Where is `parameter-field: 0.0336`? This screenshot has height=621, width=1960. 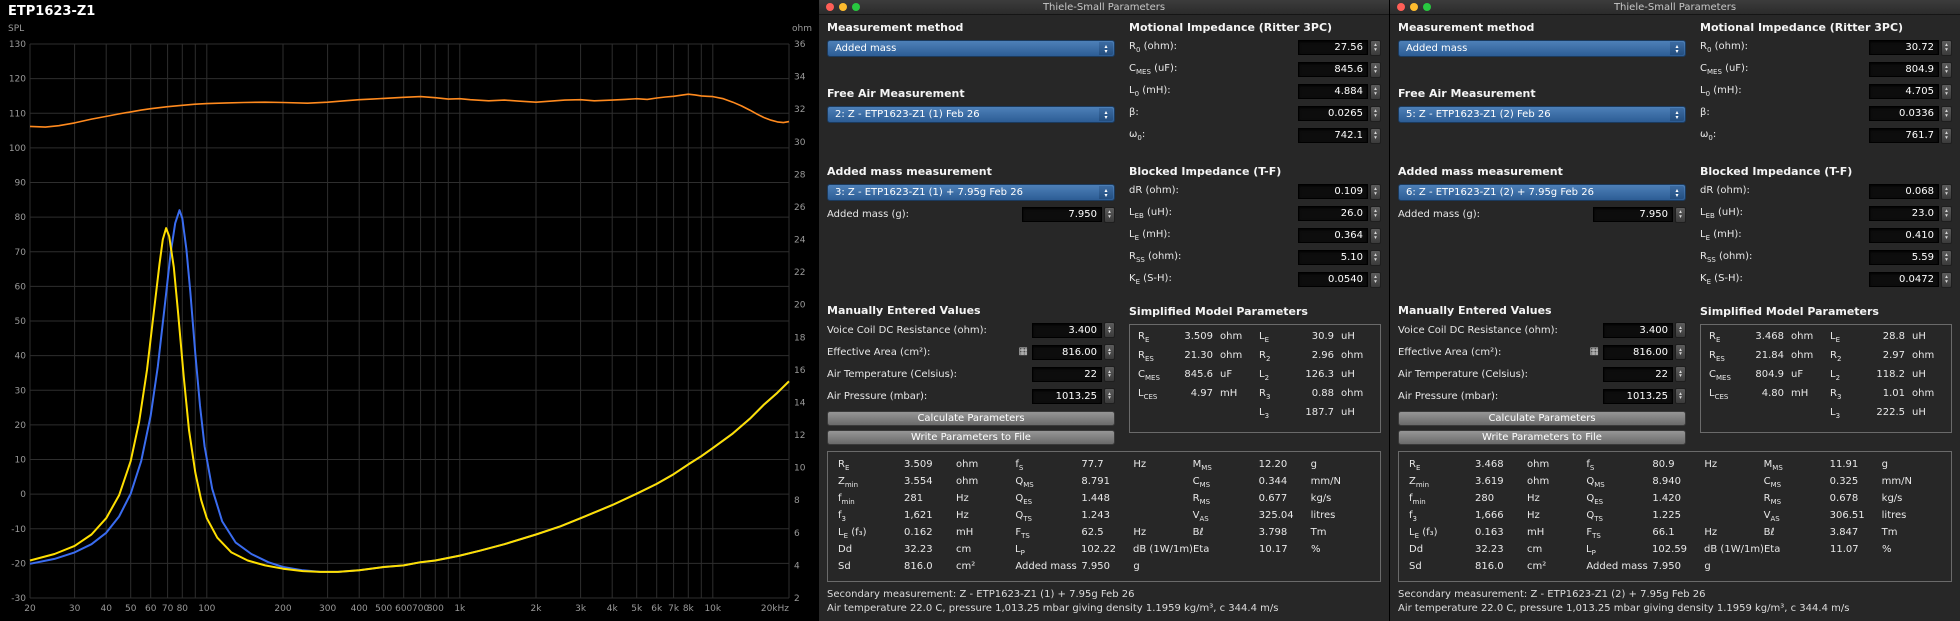 parameter-field: 0.0336 is located at coordinates (1904, 113).